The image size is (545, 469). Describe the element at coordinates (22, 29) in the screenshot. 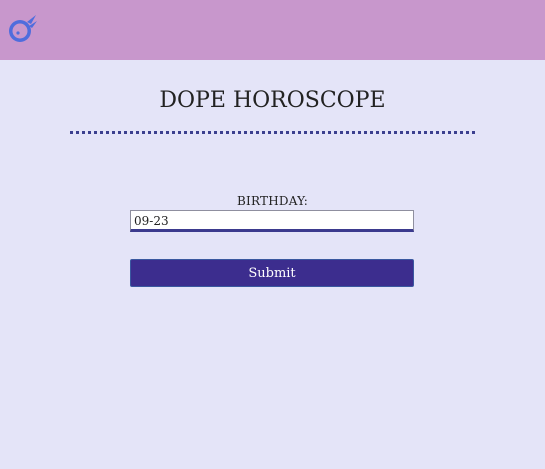

I see `comet-icon` at that location.